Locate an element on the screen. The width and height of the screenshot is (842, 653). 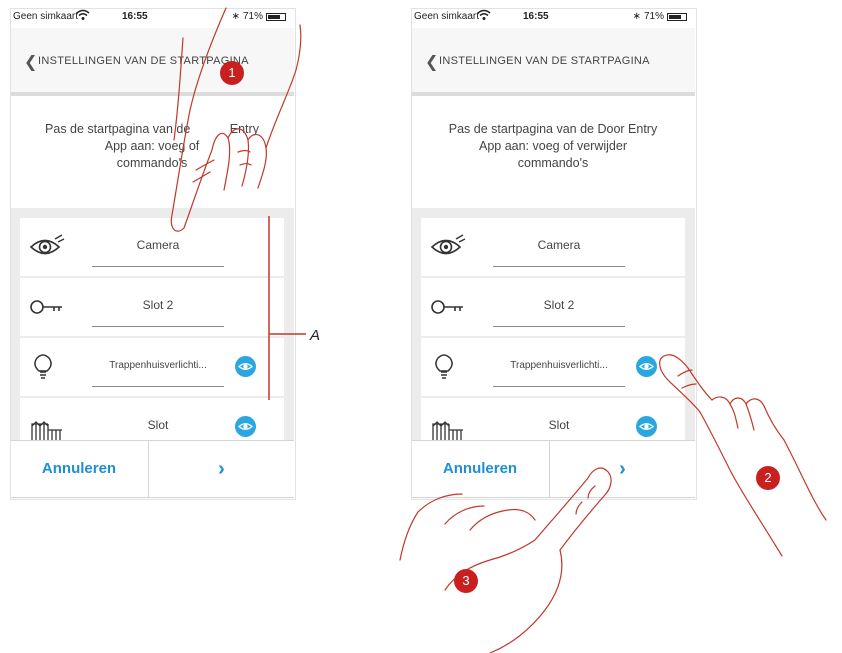
step-badge: 3 is located at coordinates (466, 581).